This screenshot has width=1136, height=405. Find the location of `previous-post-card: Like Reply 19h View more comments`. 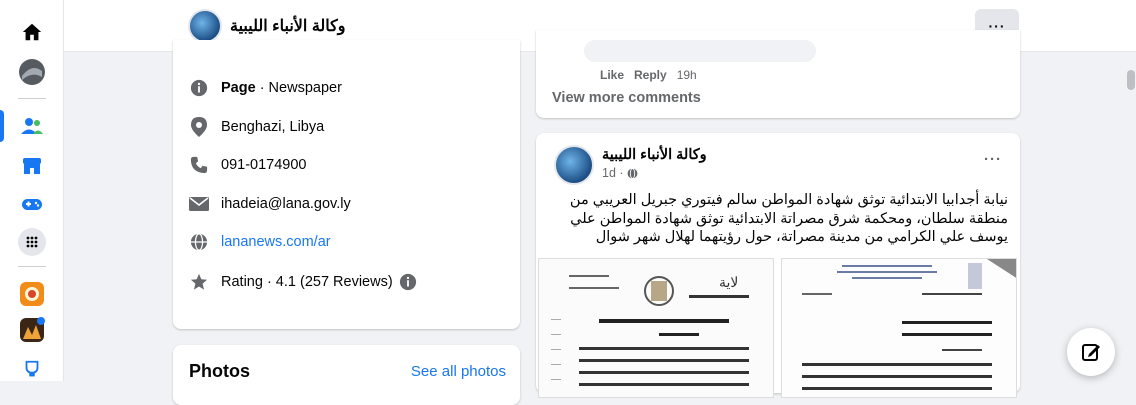

previous-post-card: Like Reply 19h View more comments is located at coordinates (778, 74).